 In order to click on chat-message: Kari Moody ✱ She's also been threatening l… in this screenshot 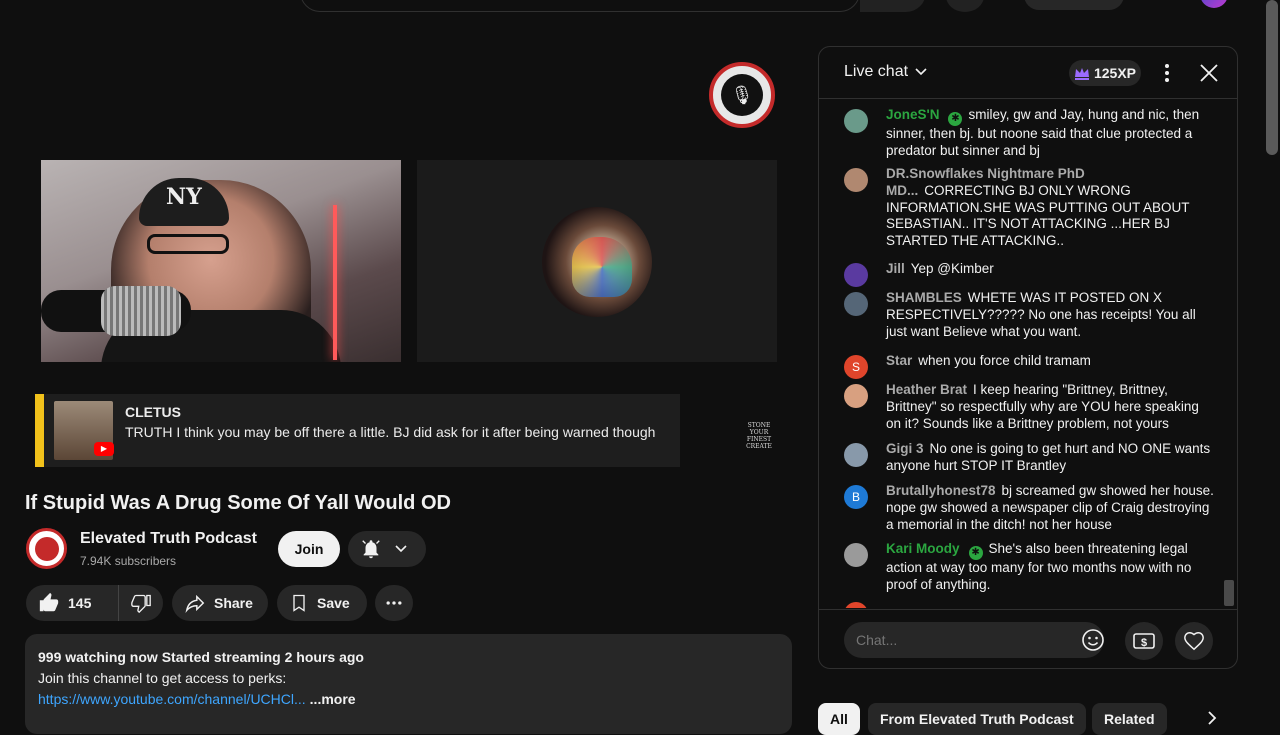, I will do `click(1029, 567)`.